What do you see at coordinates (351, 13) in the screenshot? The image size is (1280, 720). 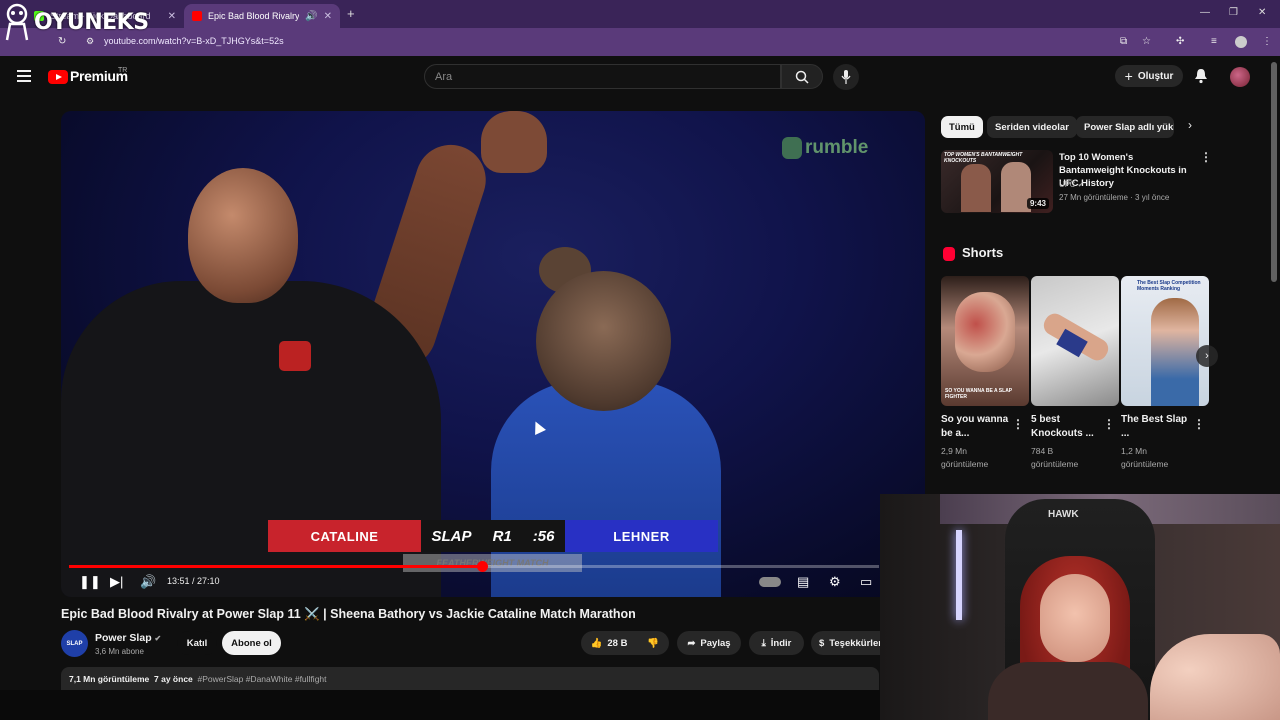 I see `new-tab-button: +` at bounding box center [351, 13].